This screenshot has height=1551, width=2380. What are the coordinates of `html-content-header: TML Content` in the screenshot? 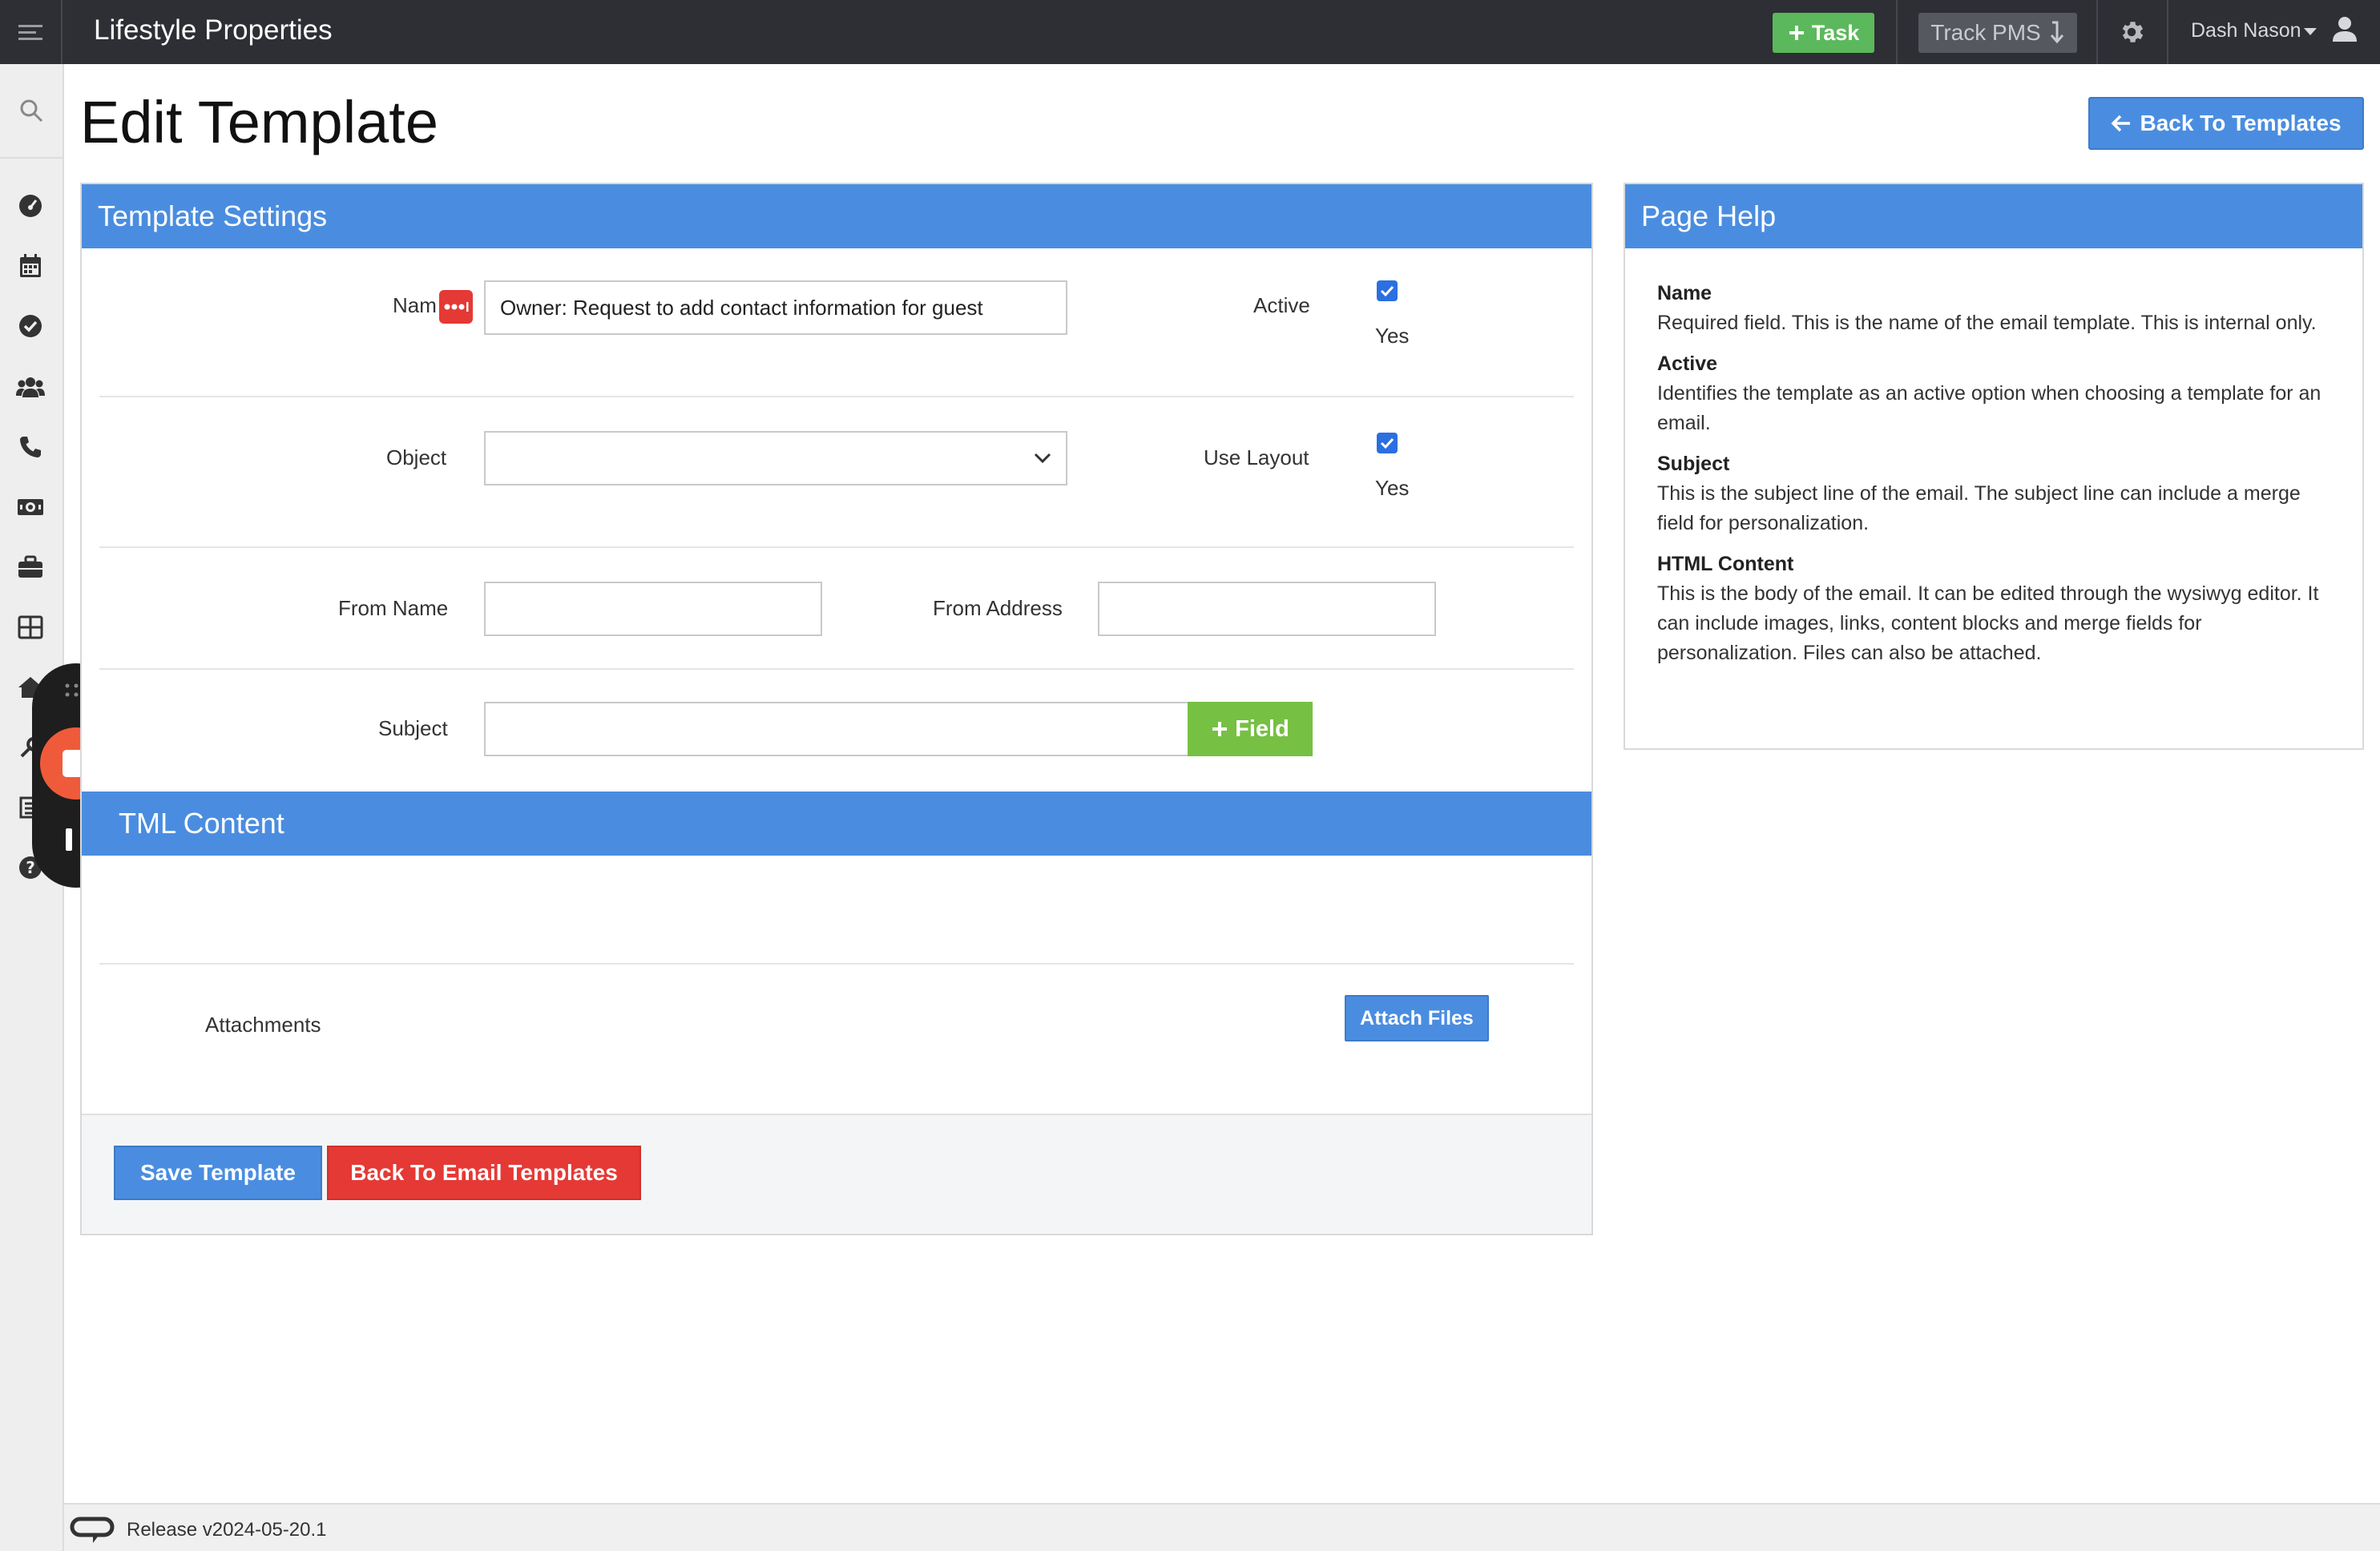 It's located at (836, 824).